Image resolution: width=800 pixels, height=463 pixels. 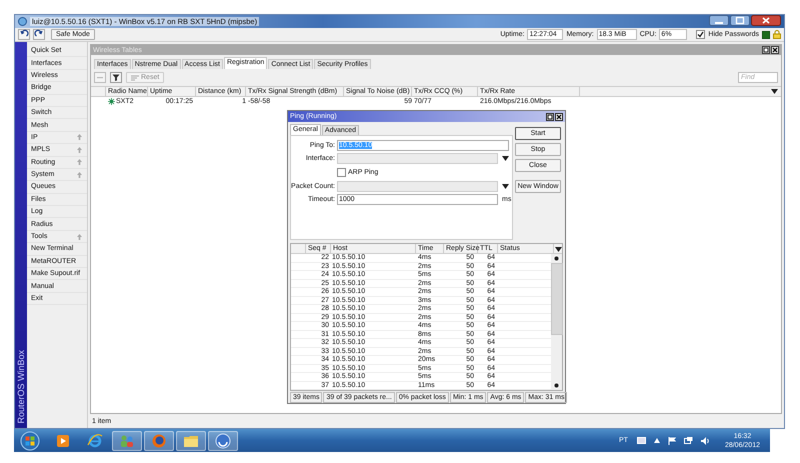 I want to click on flag-icon, so click(x=672, y=440).